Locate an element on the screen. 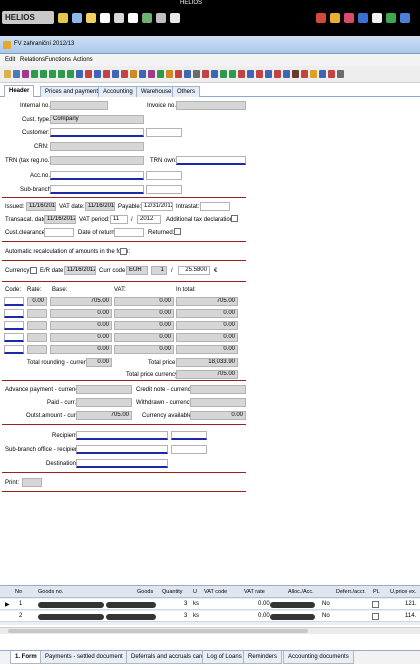  additional-tax-checkbox is located at coordinates (234, 218).